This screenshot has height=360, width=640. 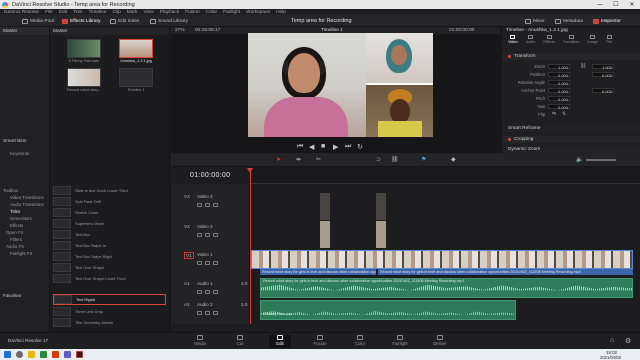 What do you see at coordinates (15, 246) in the screenshot?
I see `tree-audio-fx: Audio FX` at bounding box center [15, 246].